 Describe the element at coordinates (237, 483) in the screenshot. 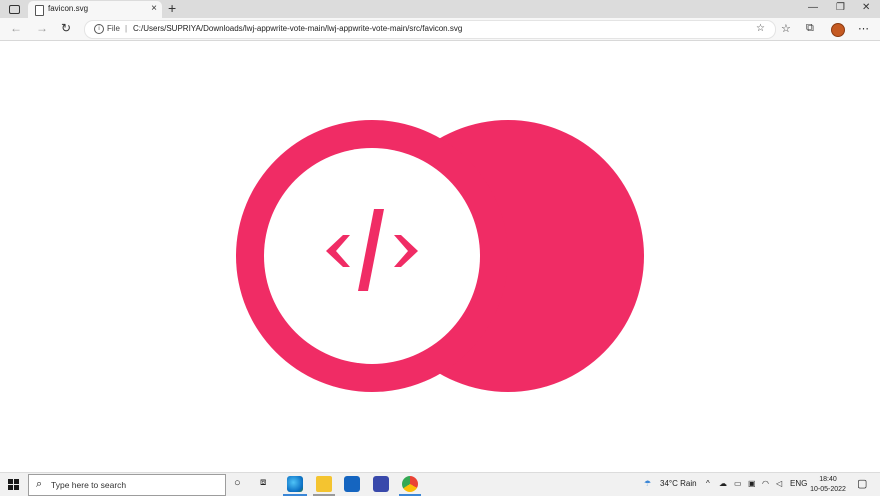

I see `cortana-icon: ○` at that location.